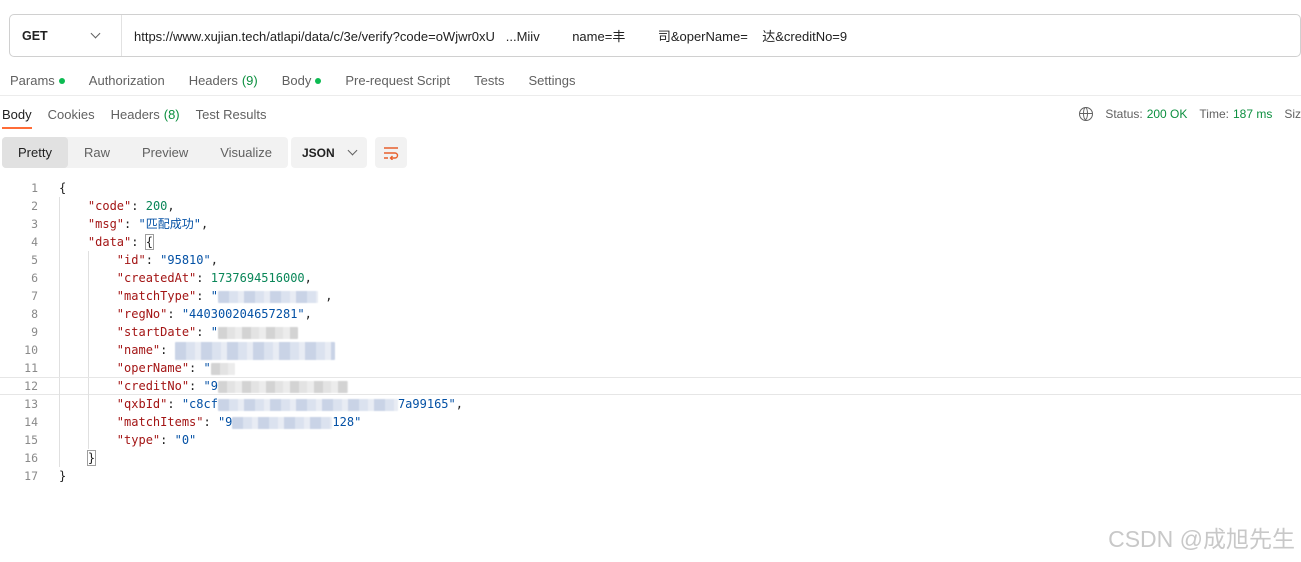 The width and height of the screenshot is (1301, 562). Describe the element at coordinates (650, 188) in the screenshot. I see `code-line: 1{` at that location.